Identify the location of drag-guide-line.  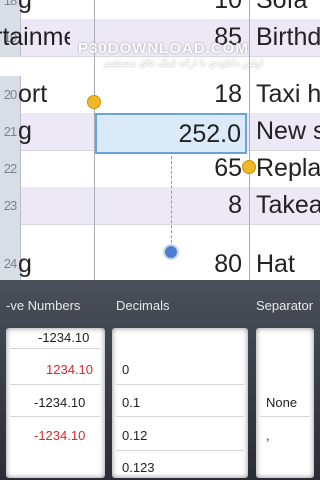
(171, 202).